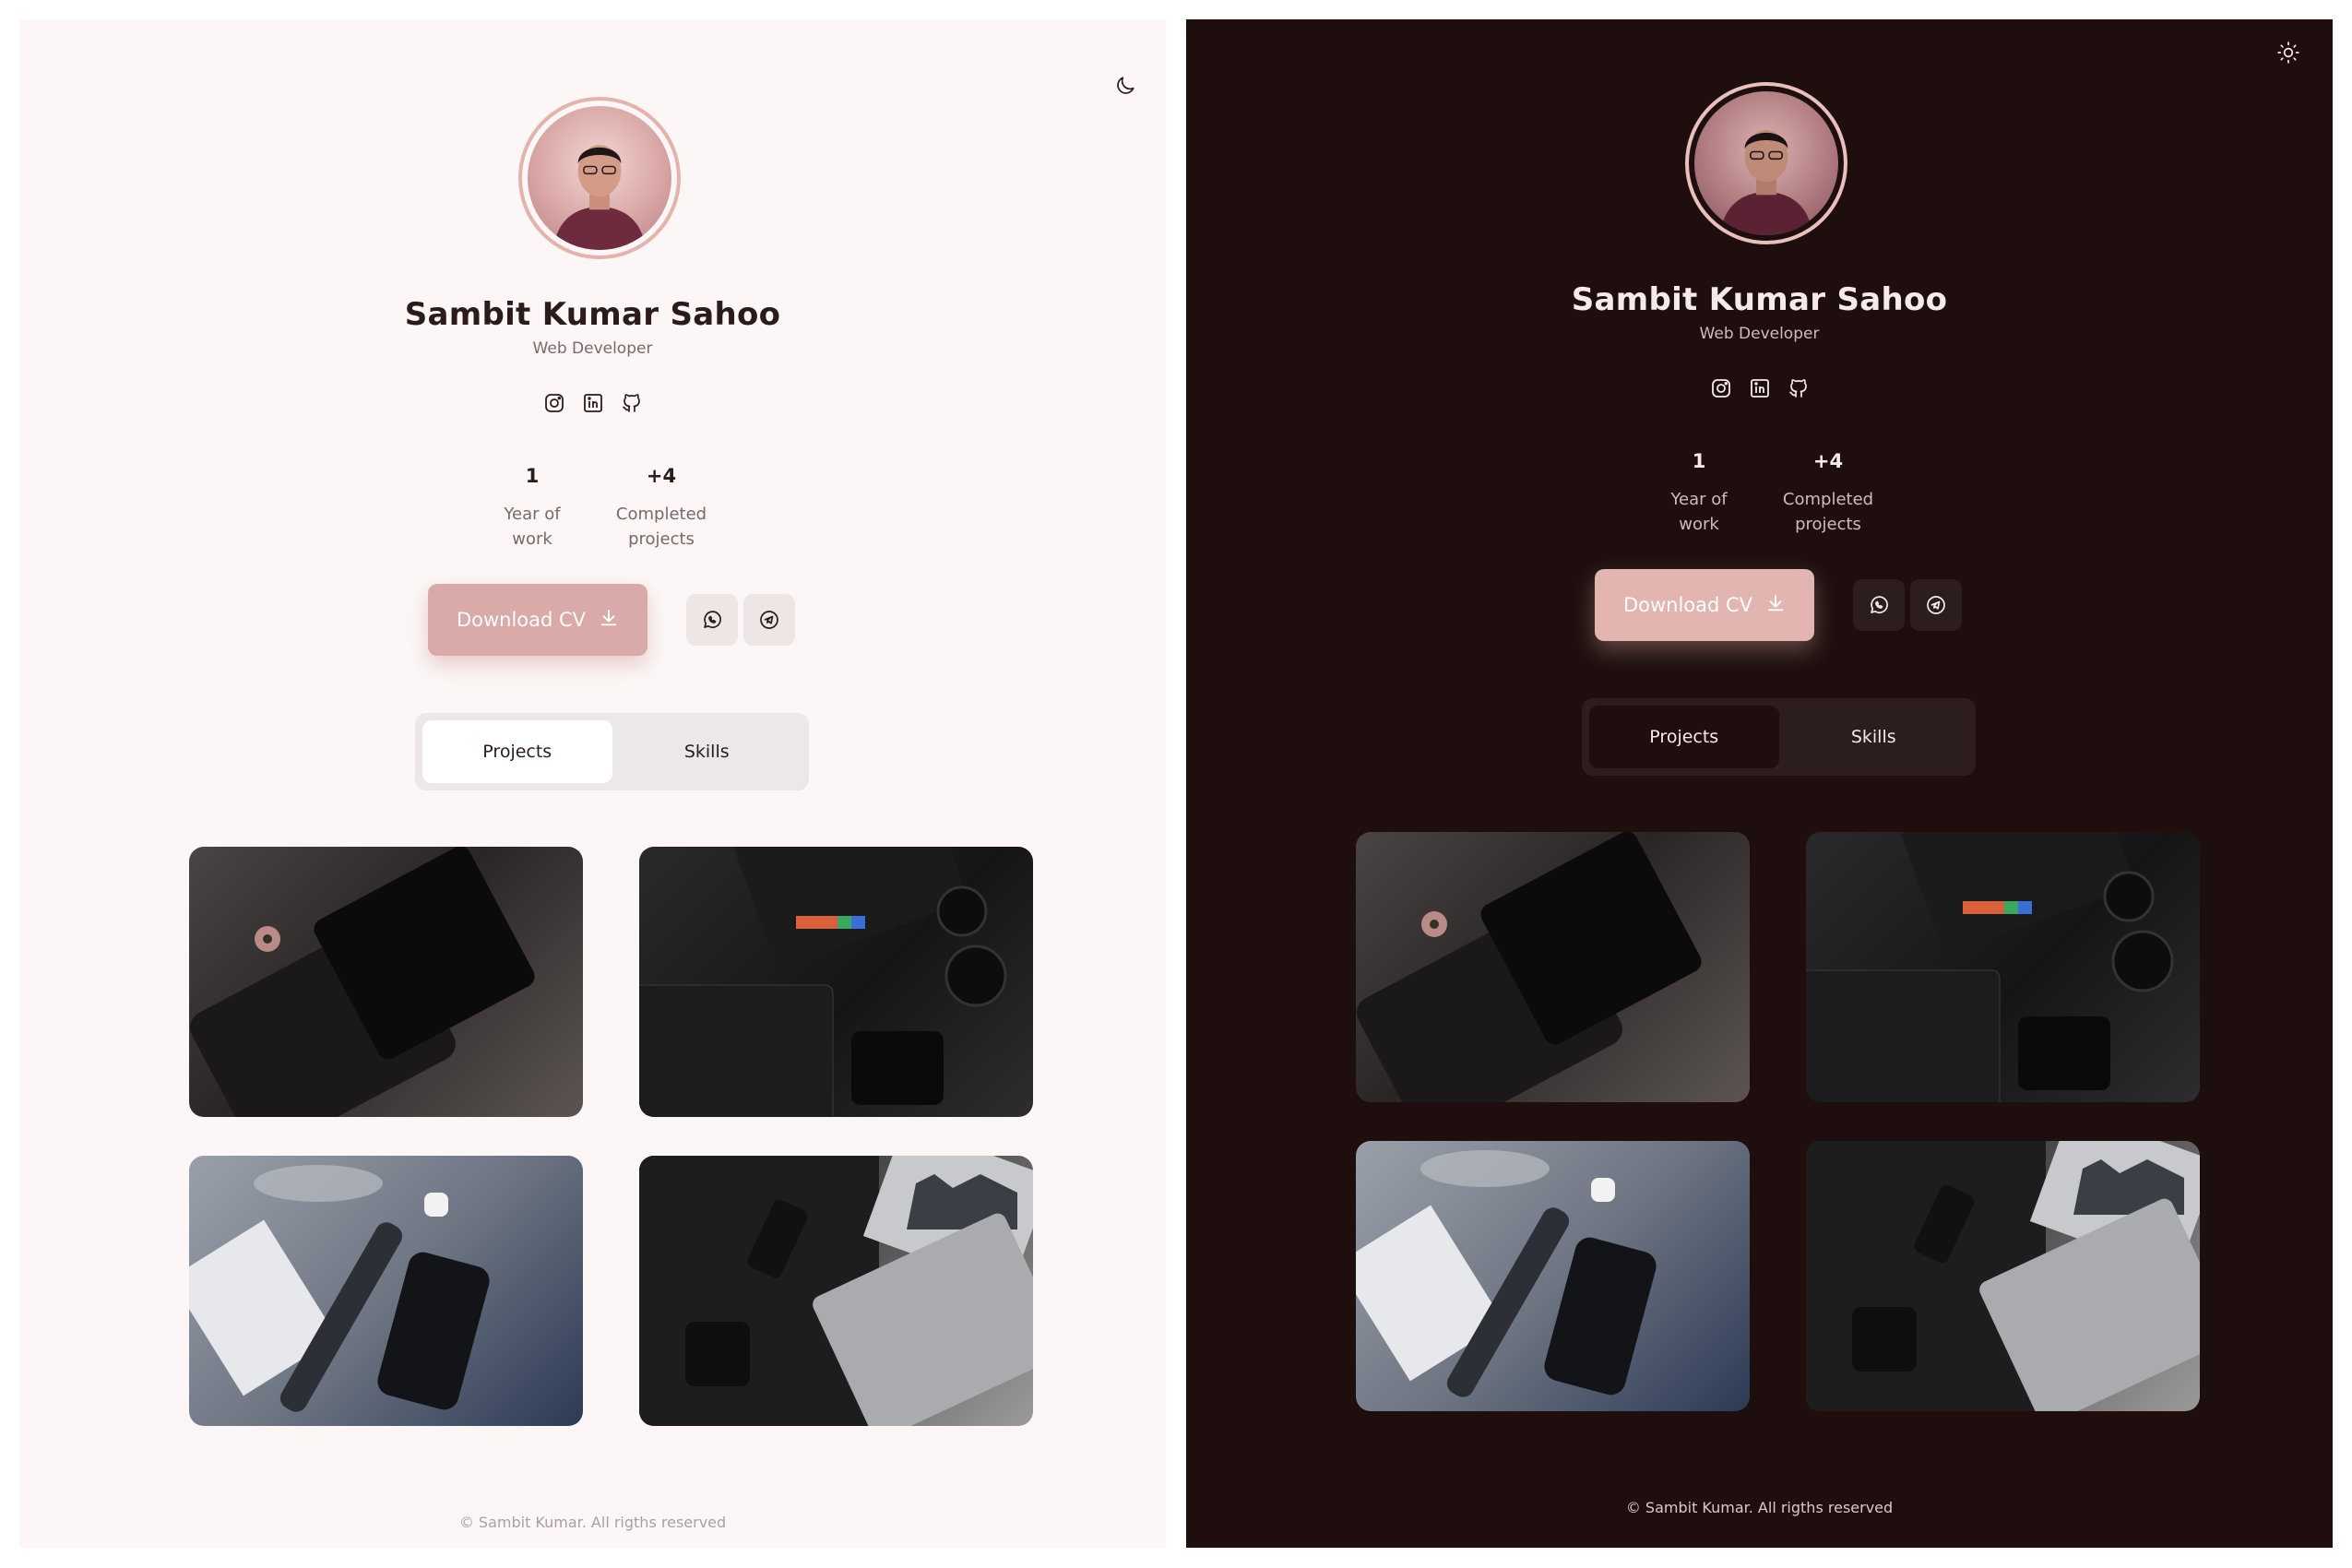  What do you see at coordinates (1125, 85) in the screenshot?
I see `moon-icon` at bounding box center [1125, 85].